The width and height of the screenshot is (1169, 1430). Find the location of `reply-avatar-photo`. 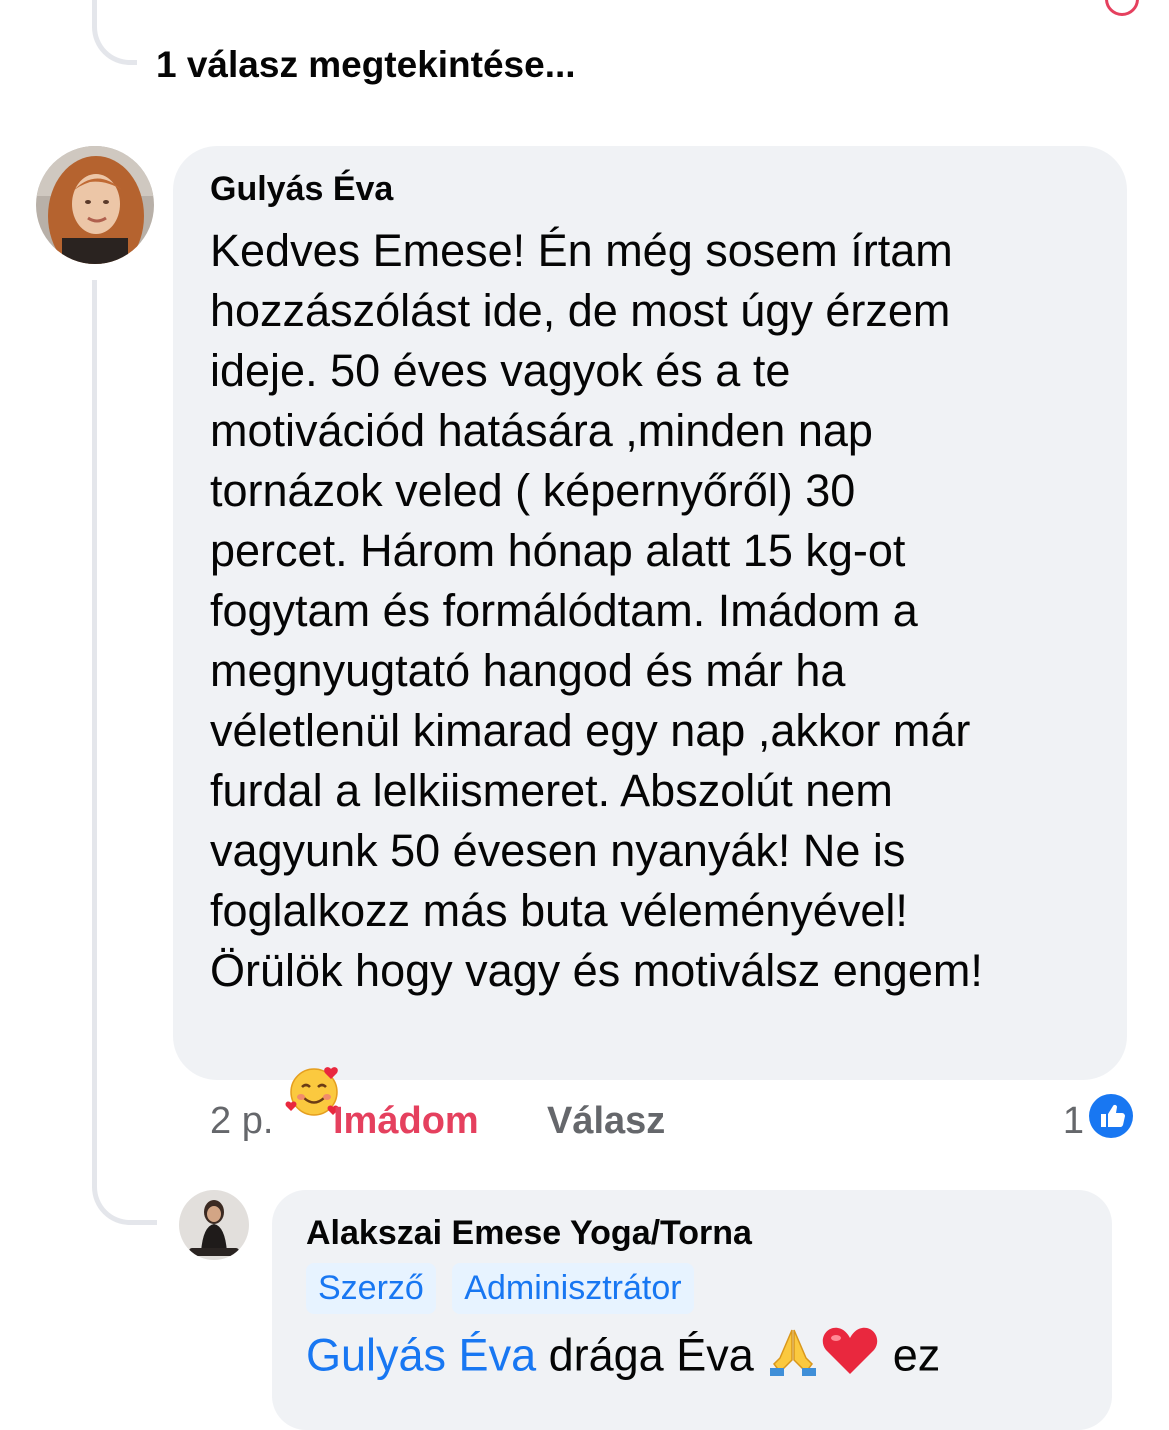

reply-avatar-photo is located at coordinates (214, 1225).